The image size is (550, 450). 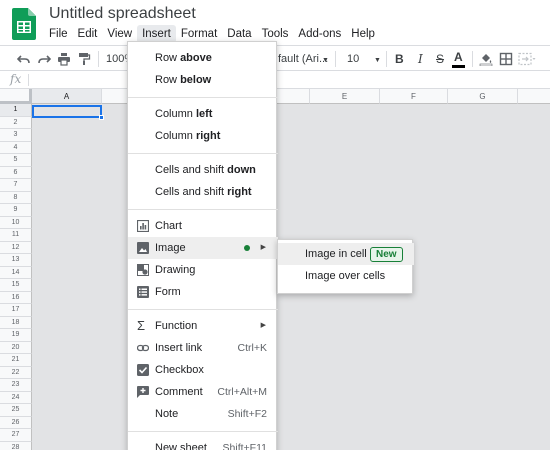 I want to click on insert-link-shortcut: Ctrl+K, so click(x=252, y=348).